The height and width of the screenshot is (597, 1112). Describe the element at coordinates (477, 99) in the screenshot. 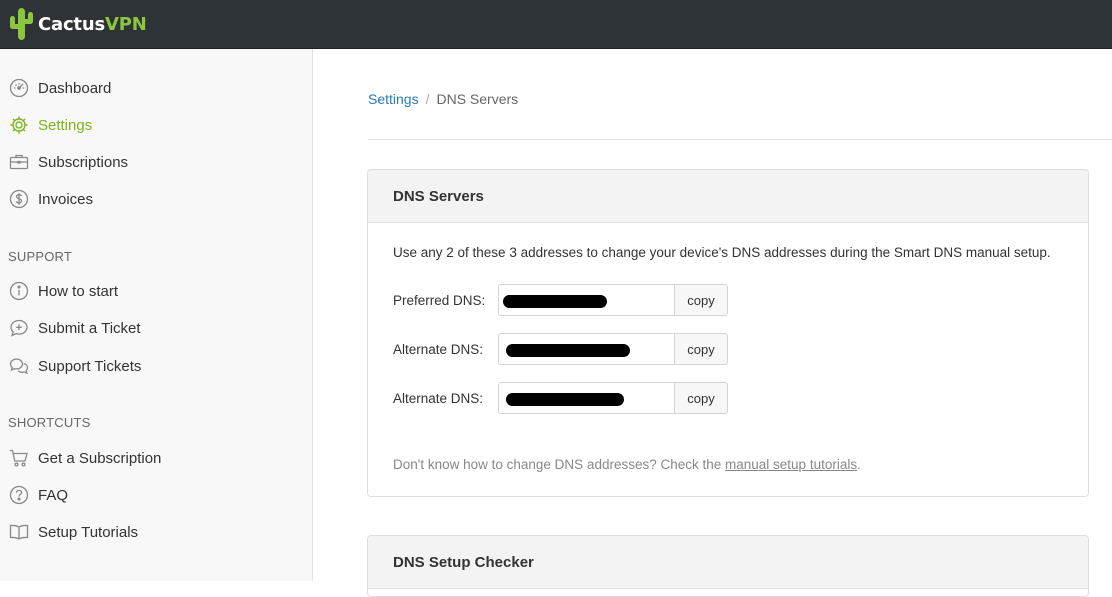

I see `breadcrumb-current: DNS Servers` at that location.